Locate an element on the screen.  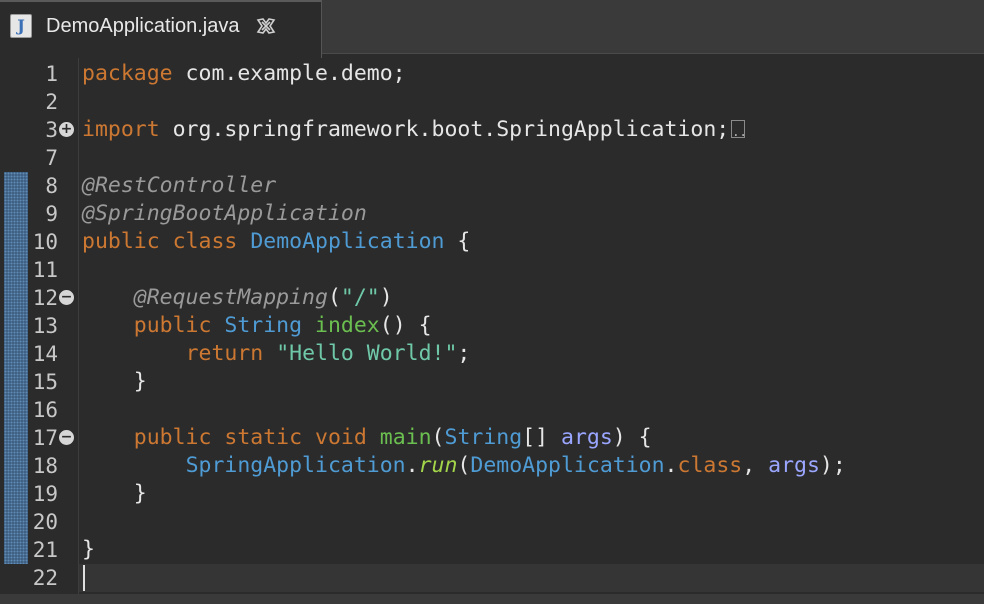
line-number: 3 is located at coordinates (51, 130).